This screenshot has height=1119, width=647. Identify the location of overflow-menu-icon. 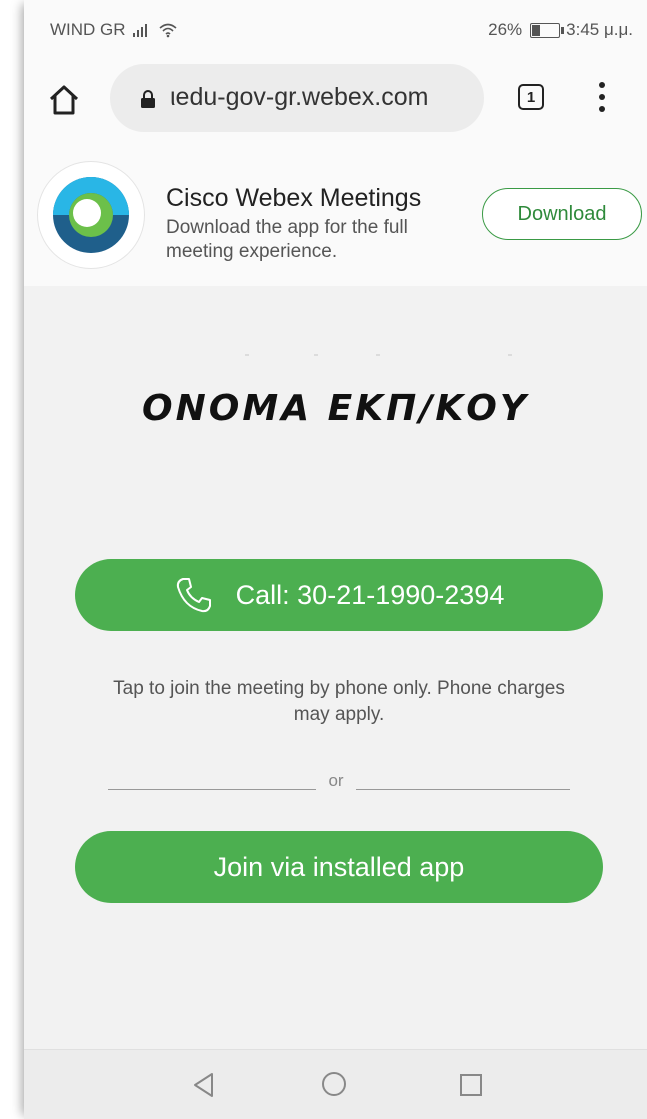
(602, 99).